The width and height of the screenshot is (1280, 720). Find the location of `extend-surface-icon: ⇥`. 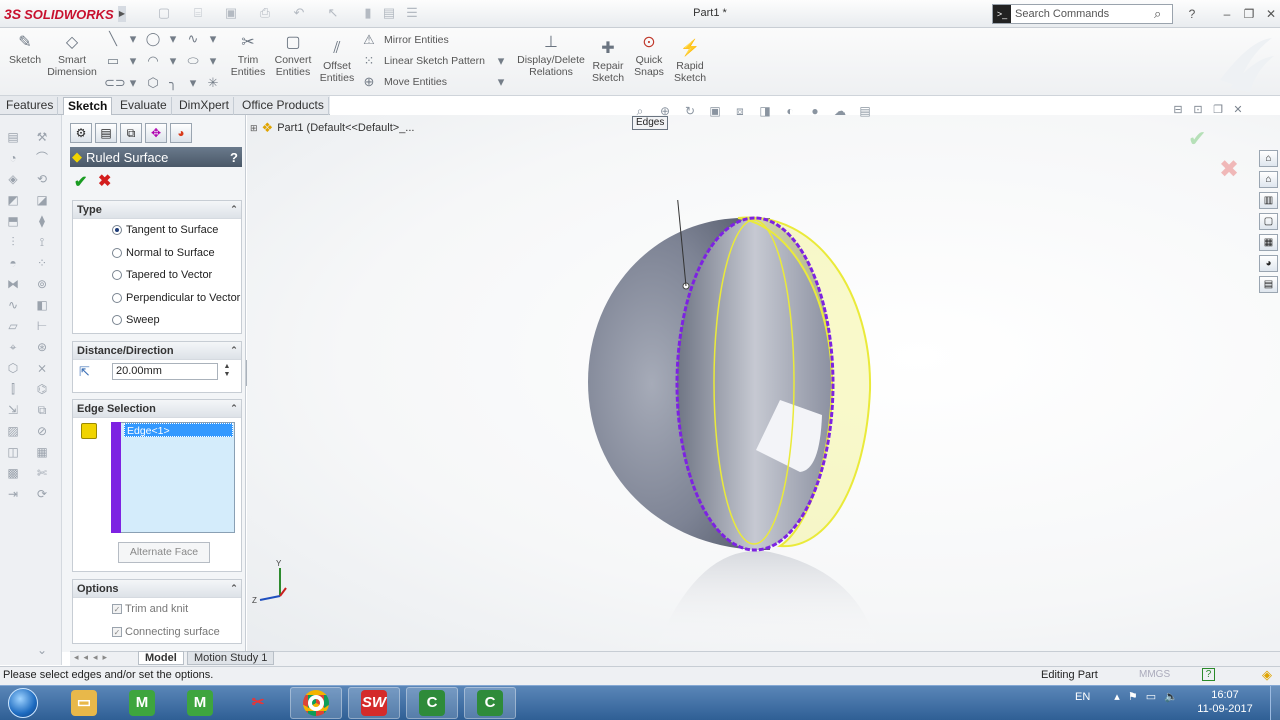

extend-surface-icon: ⇥ is located at coordinates (13, 494).